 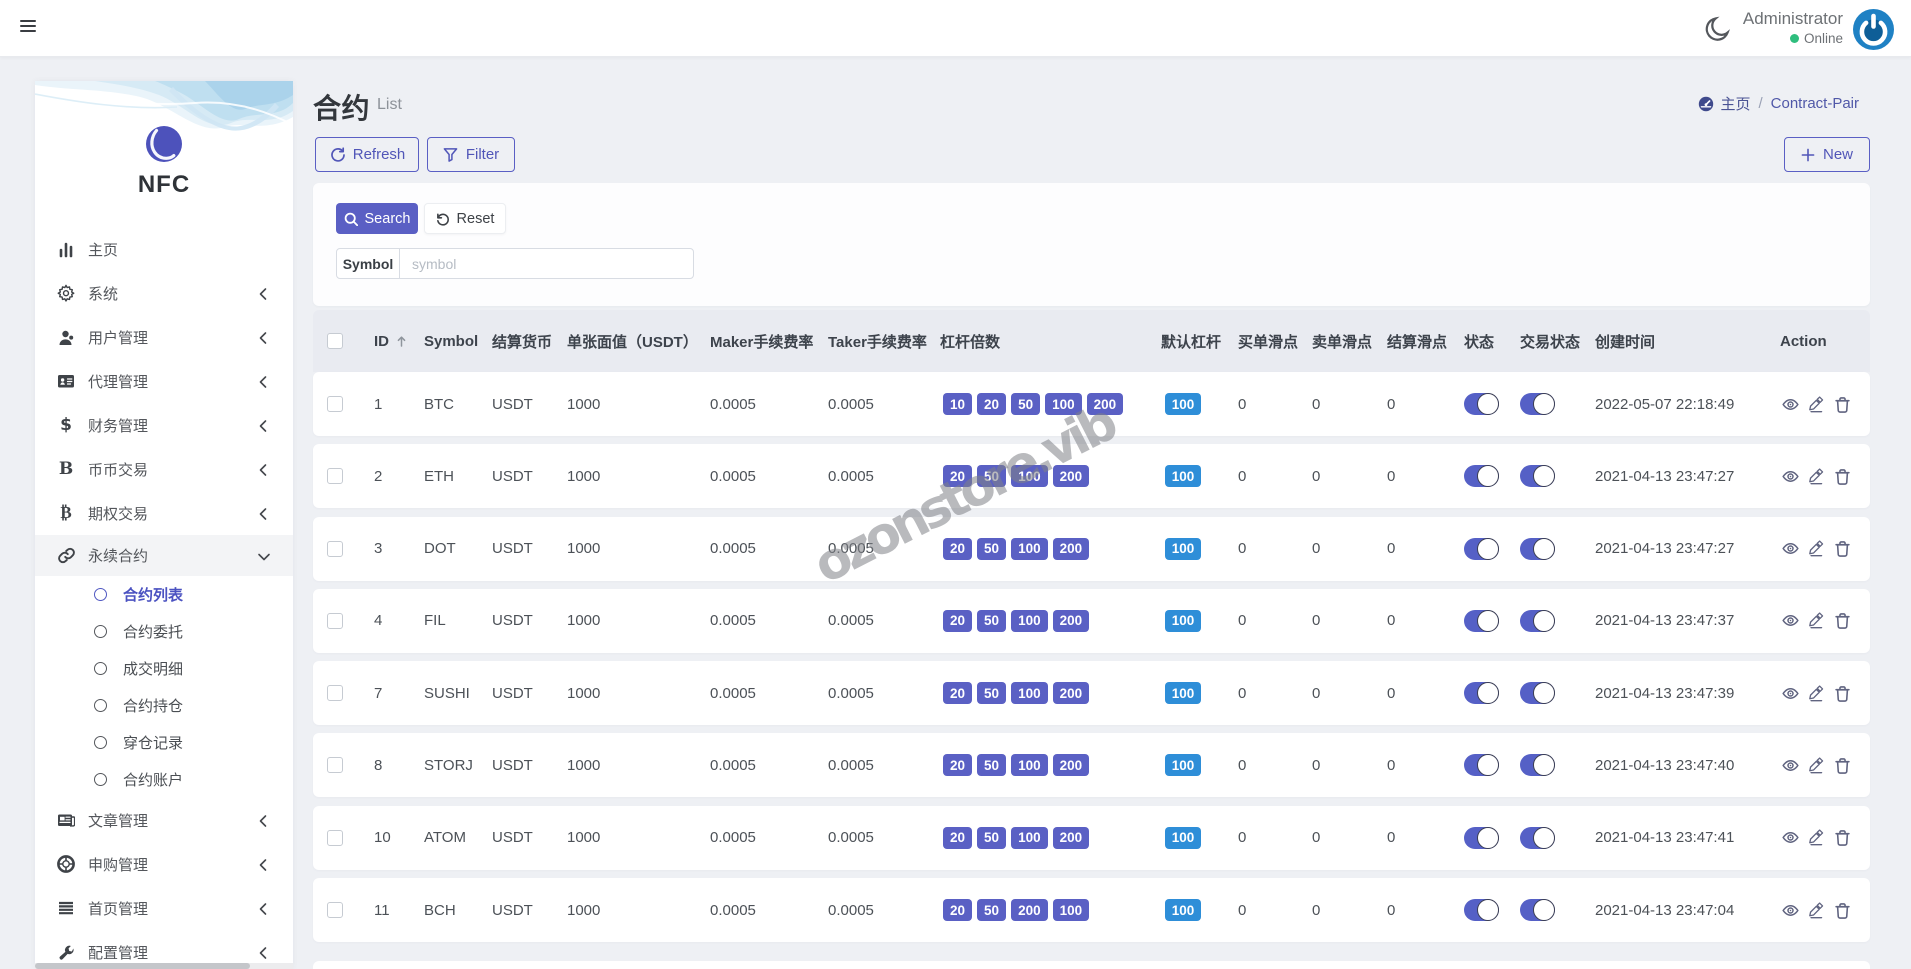 I want to click on sidebar-subitem-4: 穿仓记录, so click(x=164, y=742).